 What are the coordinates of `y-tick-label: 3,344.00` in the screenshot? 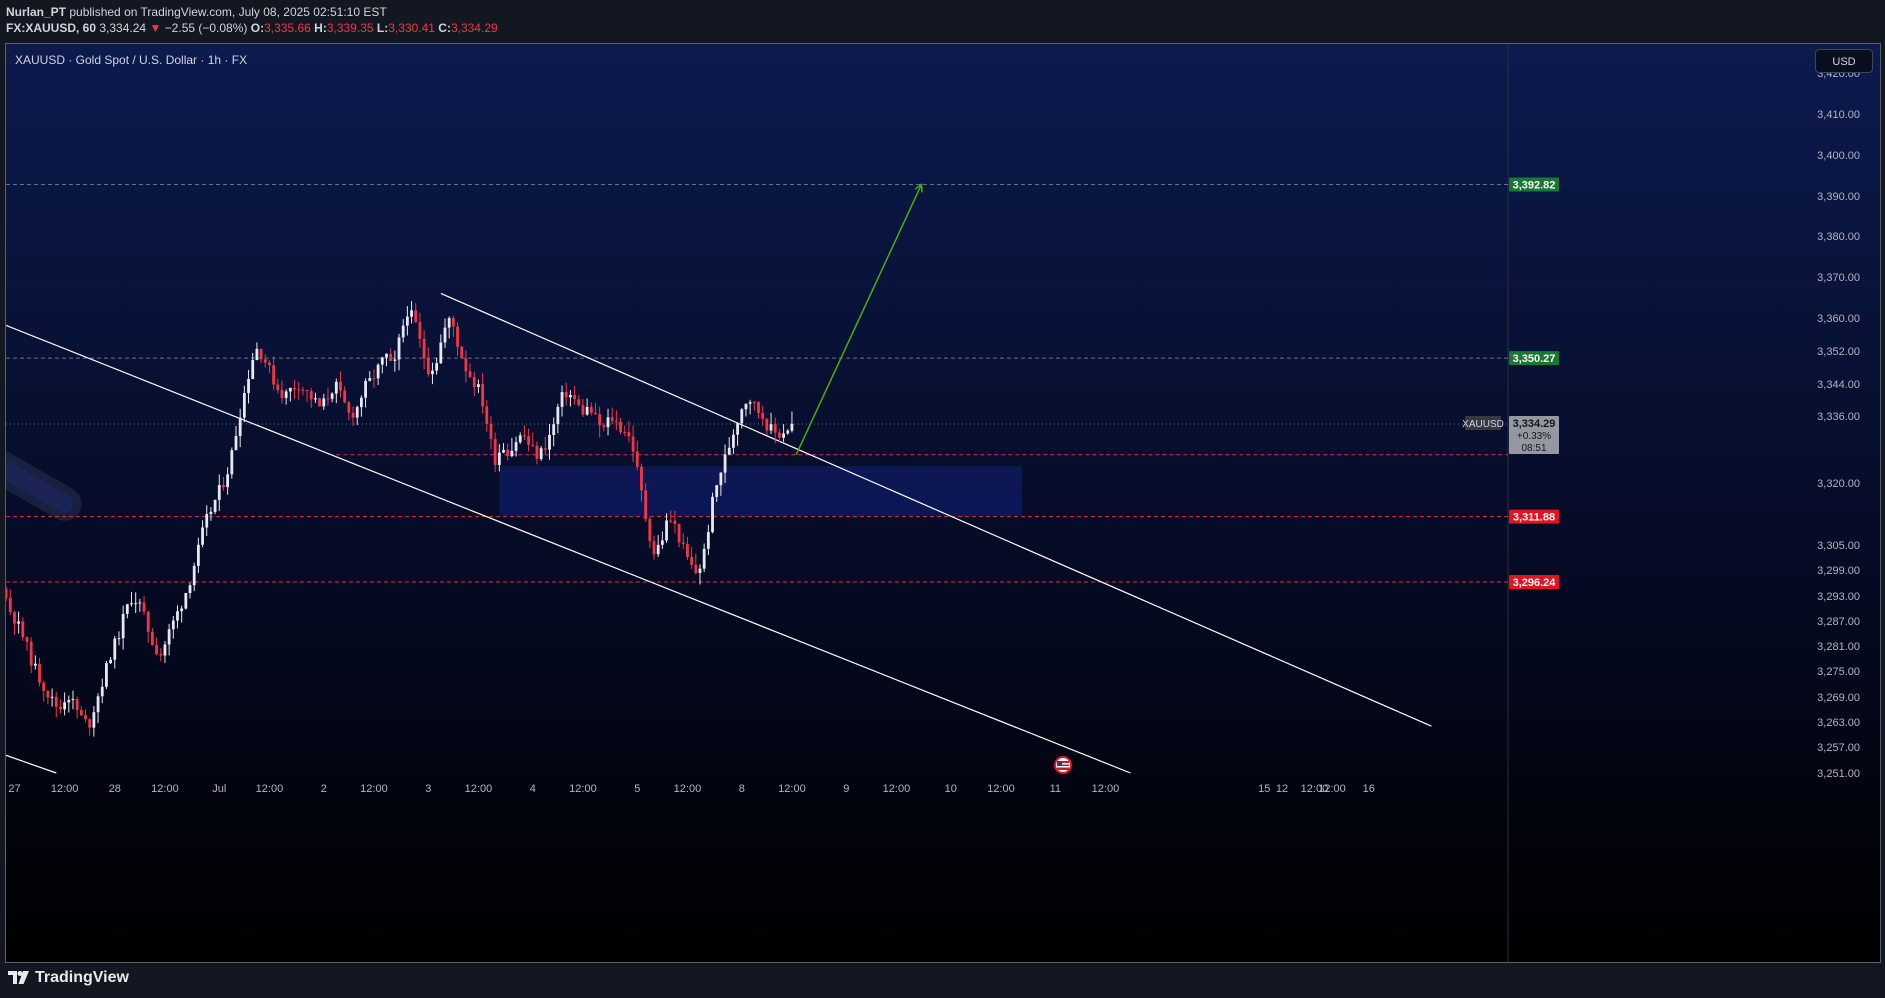 It's located at (1838, 385).